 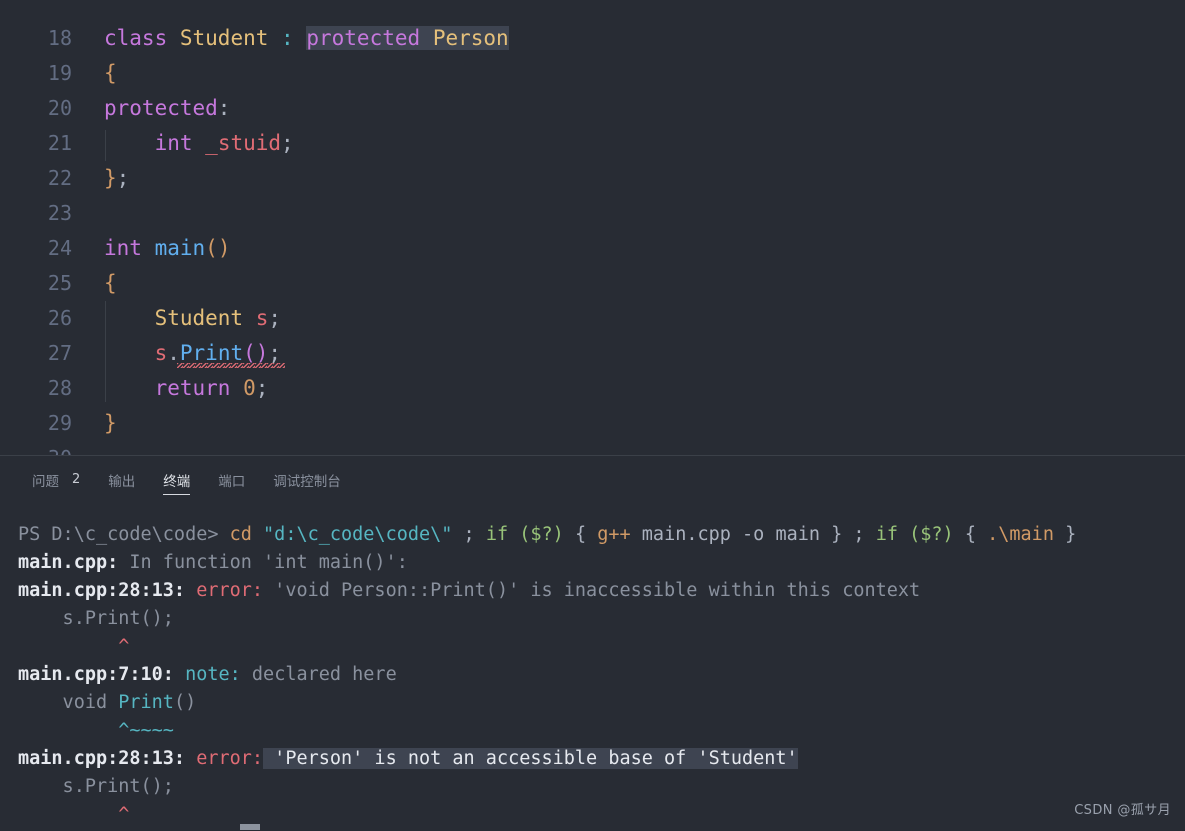 What do you see at coordinates (541, 534) in the screenshot?
I see `command-cond1: ($?)` at bounding box center [541, 534].